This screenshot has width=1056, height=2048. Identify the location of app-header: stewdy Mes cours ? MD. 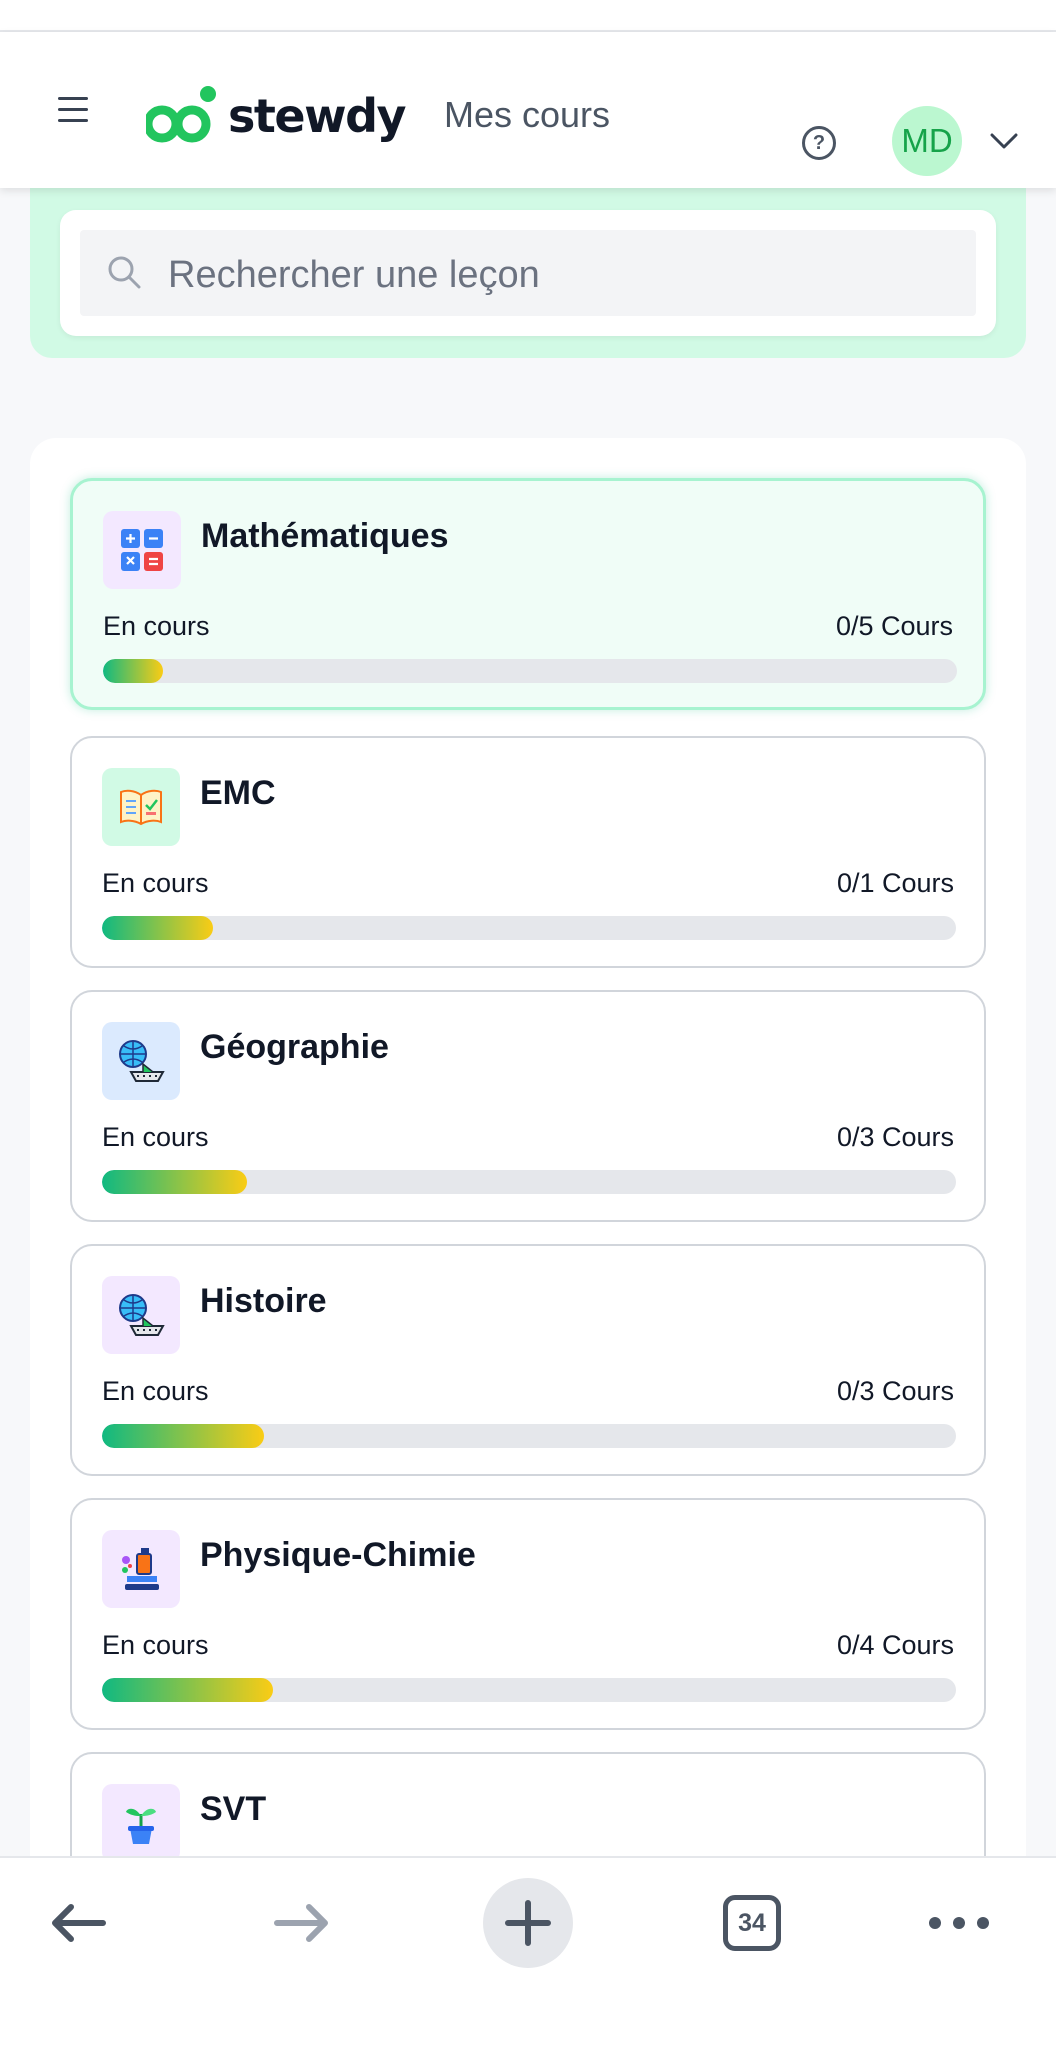
(528, 110).